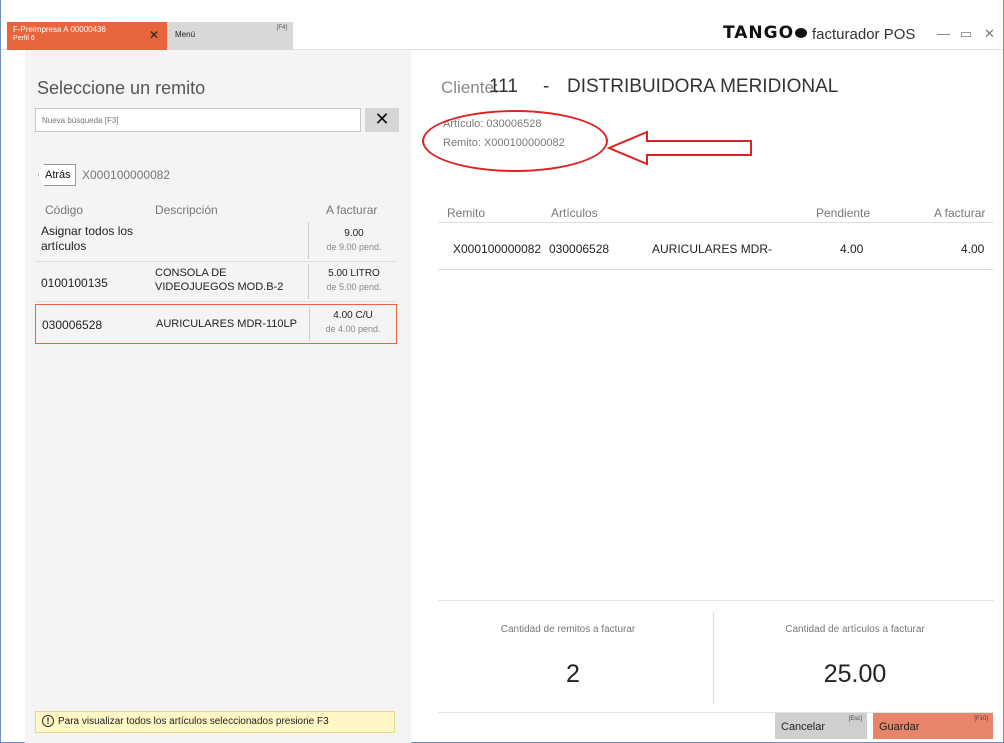  Describe the element at coordinates (353, 315) in the screenshot. I see `row-qty: 4.00 C/U` at that location.